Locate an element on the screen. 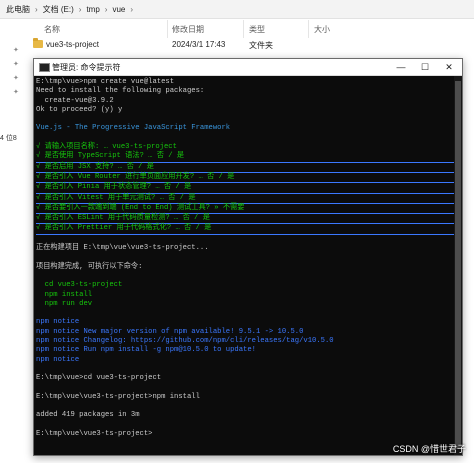  terminal-line: E:\tmp\vue>npm create vue@latest is located at coordinates (105, 82).